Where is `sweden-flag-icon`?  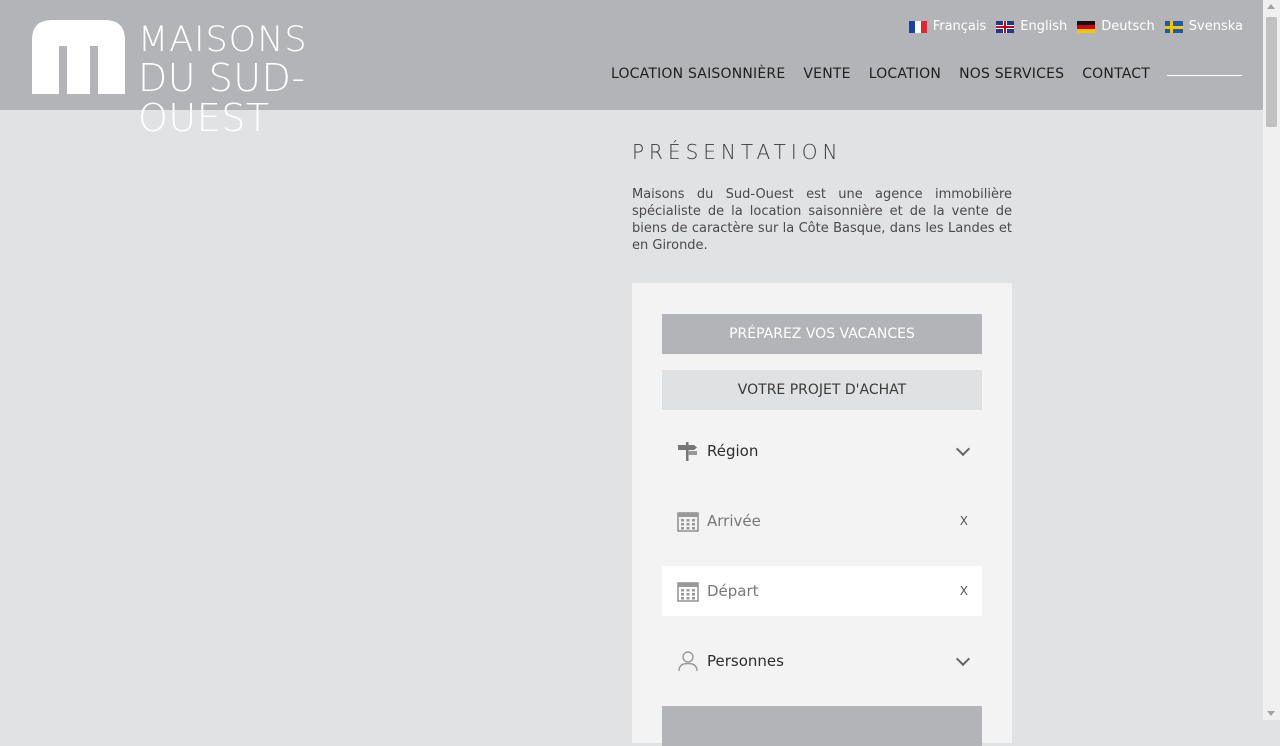
sweden-flag-icon is located at coordinates (1173, 26).